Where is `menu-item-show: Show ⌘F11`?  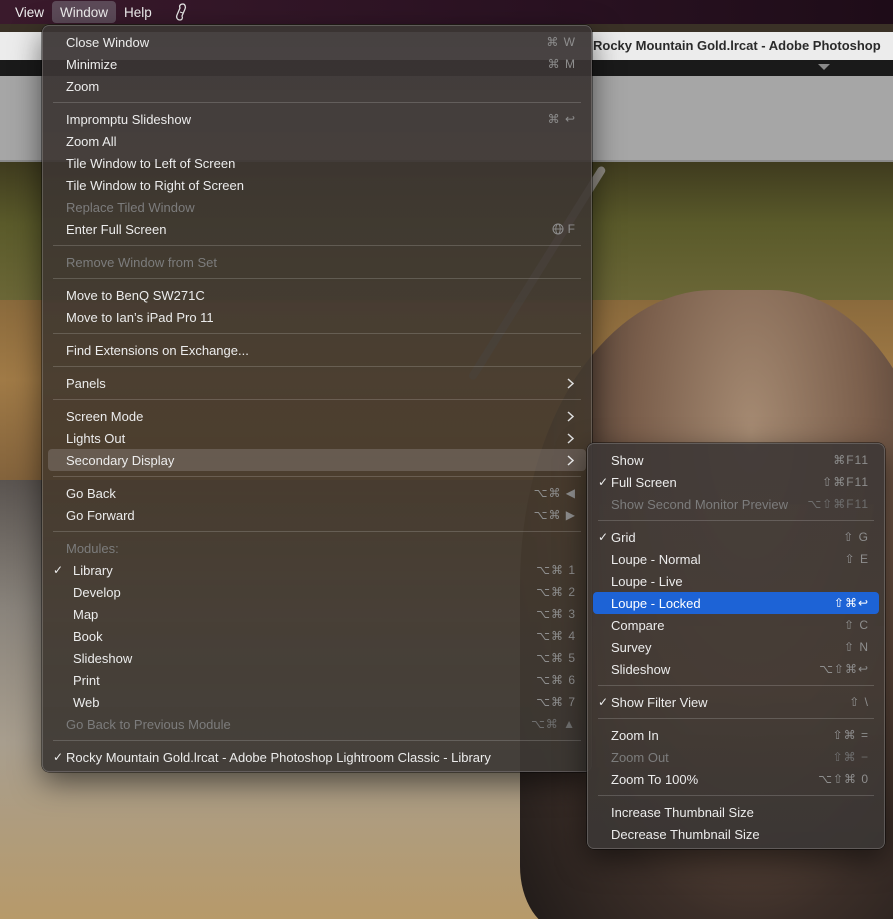 menu-item-show: Show ⌘F11 is located at coordinates (736, 460).